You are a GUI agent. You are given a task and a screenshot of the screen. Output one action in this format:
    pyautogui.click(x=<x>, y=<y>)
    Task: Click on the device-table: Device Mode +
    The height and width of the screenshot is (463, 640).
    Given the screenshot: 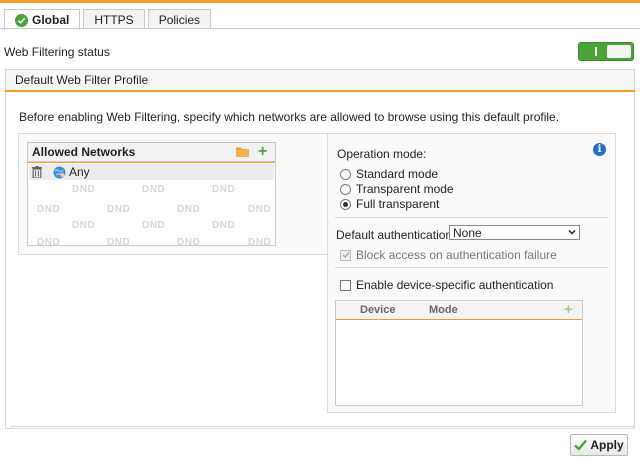 What is the action you would take?
    pyautogui.click(x=459, y=353)
    